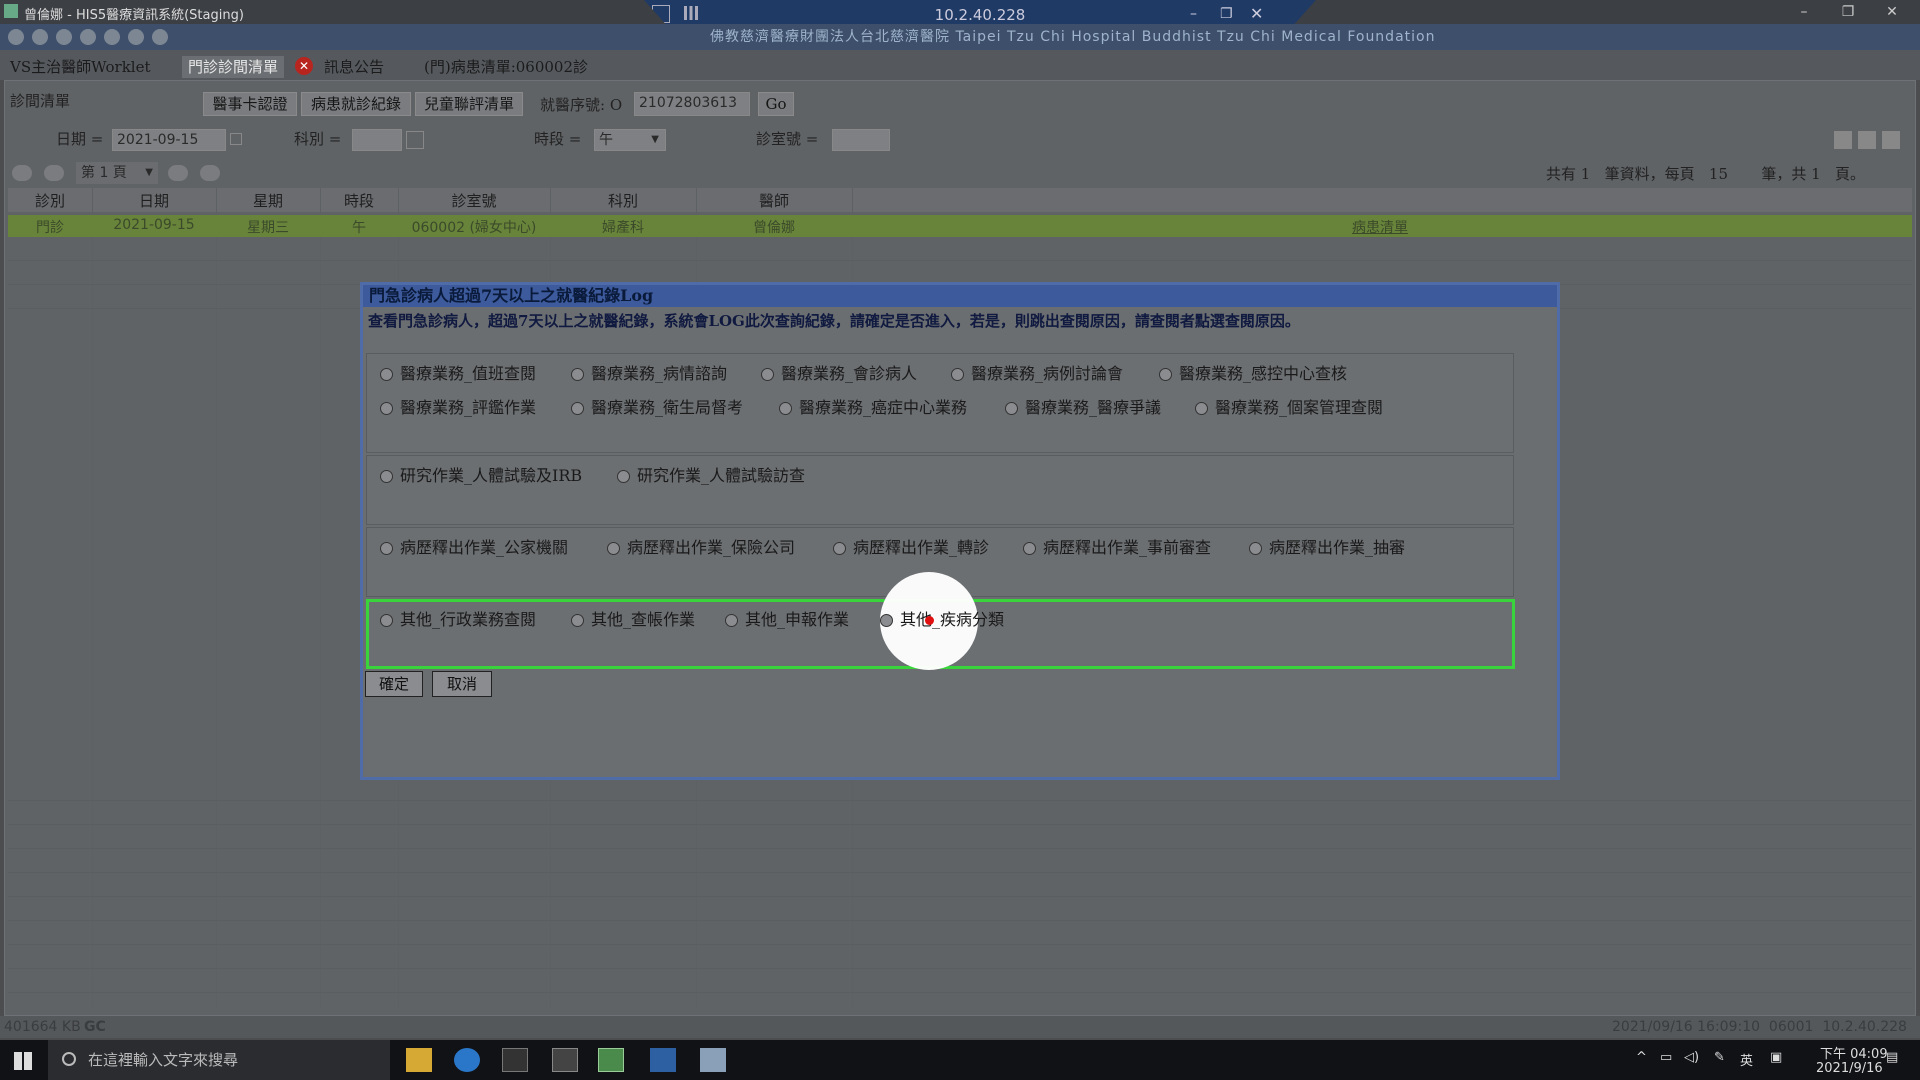 The width and height of the screenshot is (1920, 1080). Describe the element at coordinates (1854, 1052) in the screenshot. I see `clock-time: 下午 04:09` at that location.